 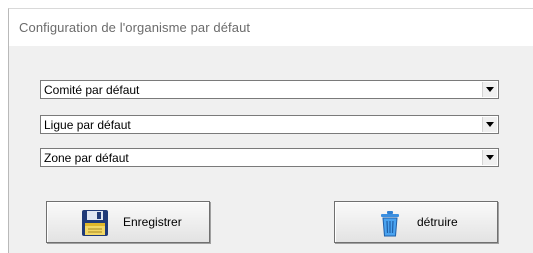 What do you see at coordinates (269, 157) in the screenshot?
I see `zone-select: Zone par défaut` at bounding box center [269, 157].